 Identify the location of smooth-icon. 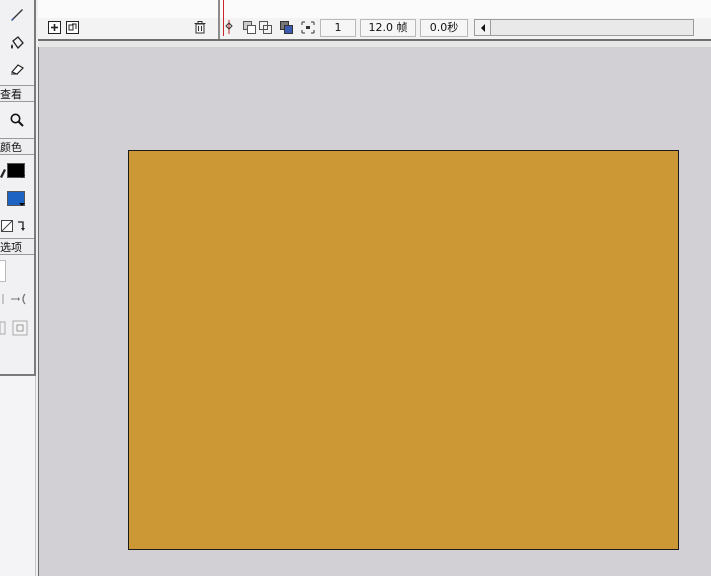
(3, 299).